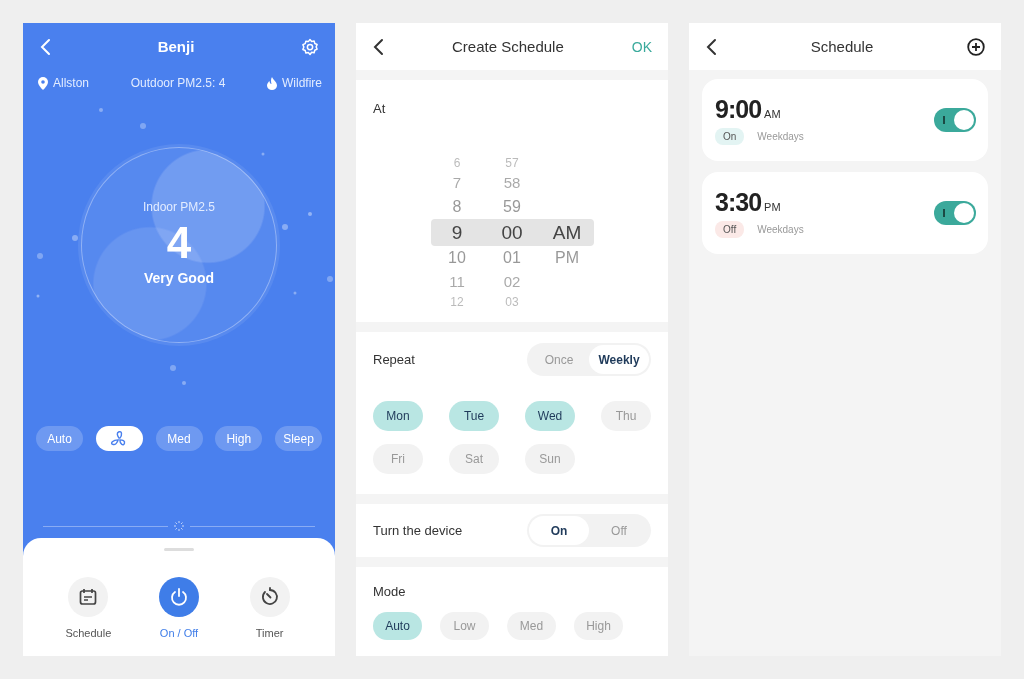 This screenshot has height=679, width=1024. What do you see at coordinates (379, 108) in the screenshot?
I see `section-label: At` at bounding box center [379, 108].